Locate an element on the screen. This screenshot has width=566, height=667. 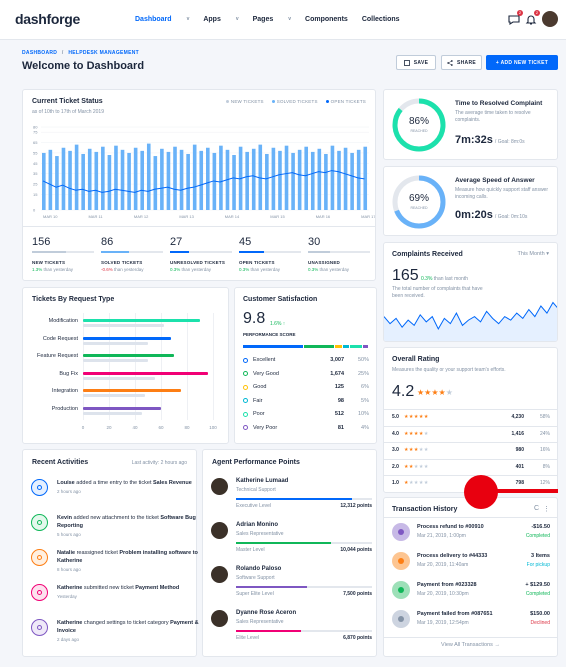
period-dropdown: This Month ▾ is located at coordinates (533, 254).